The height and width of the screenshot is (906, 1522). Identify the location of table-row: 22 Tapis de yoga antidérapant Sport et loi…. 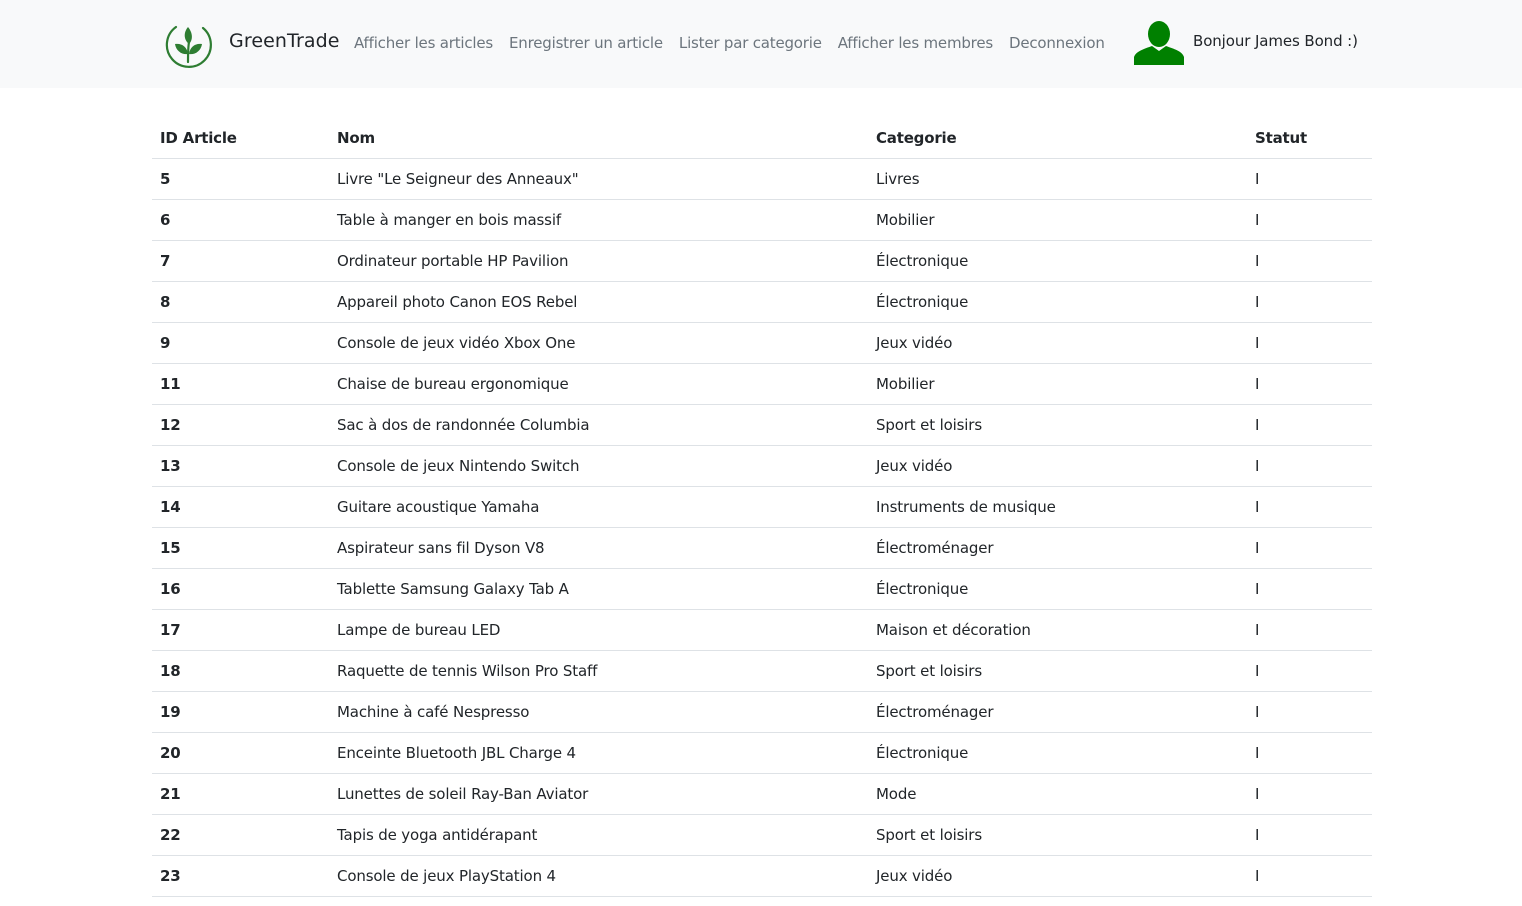
(762, 835).